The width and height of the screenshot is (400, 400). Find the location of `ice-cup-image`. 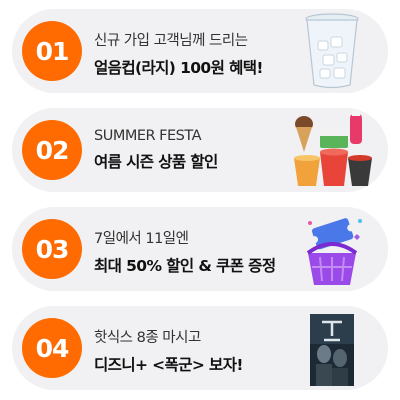

ice-cup-image is located at coordinates (332, 51).